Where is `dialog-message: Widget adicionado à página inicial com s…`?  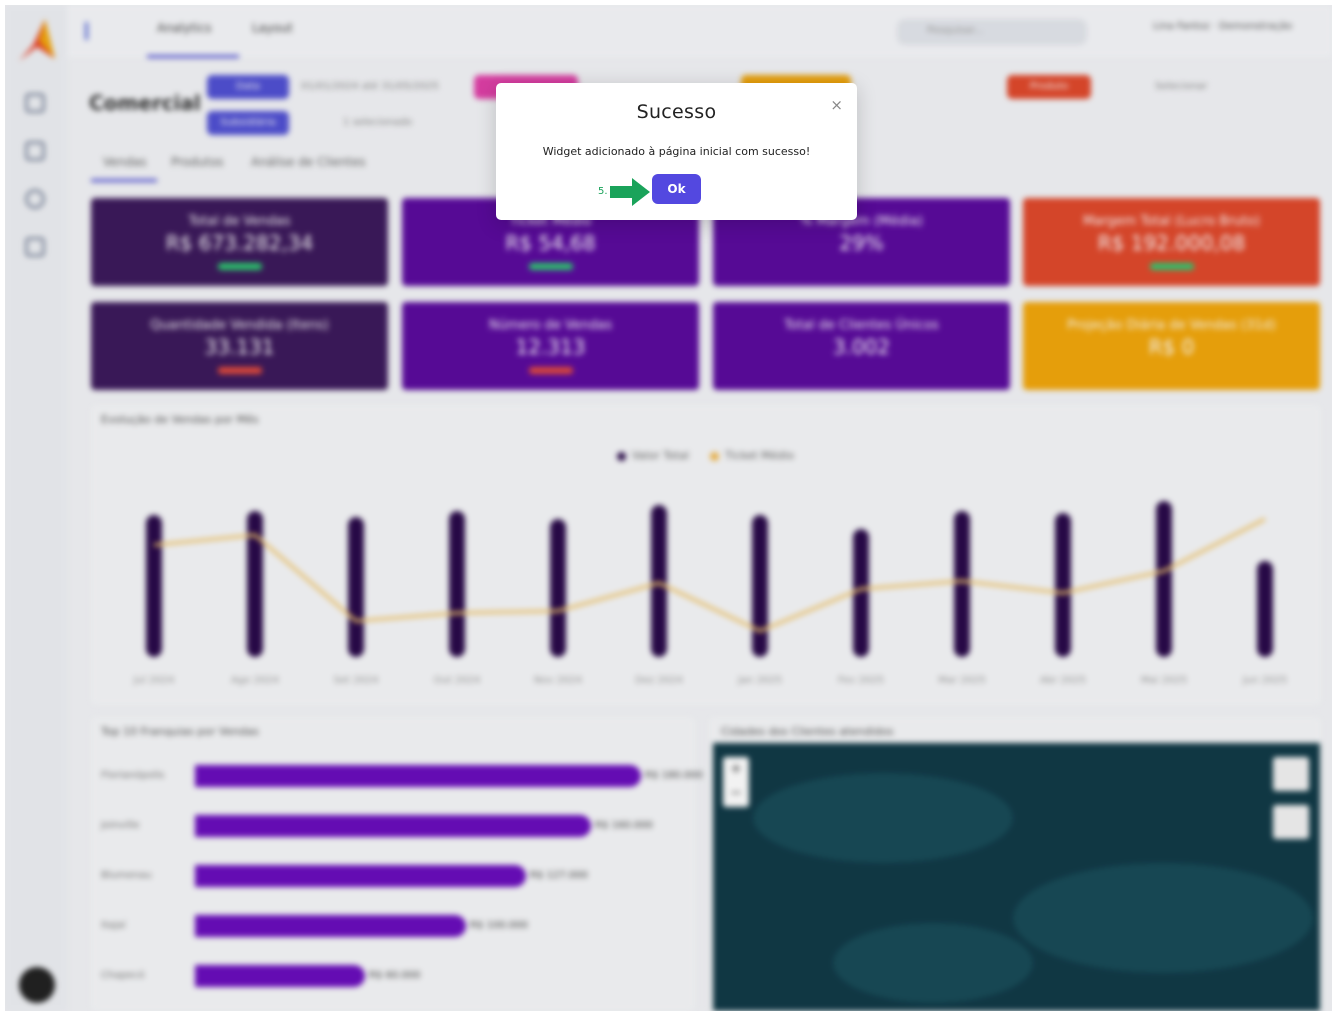
dialog-message: Widget adicionado à página inicial com s… is located at coordinates (676, 151).